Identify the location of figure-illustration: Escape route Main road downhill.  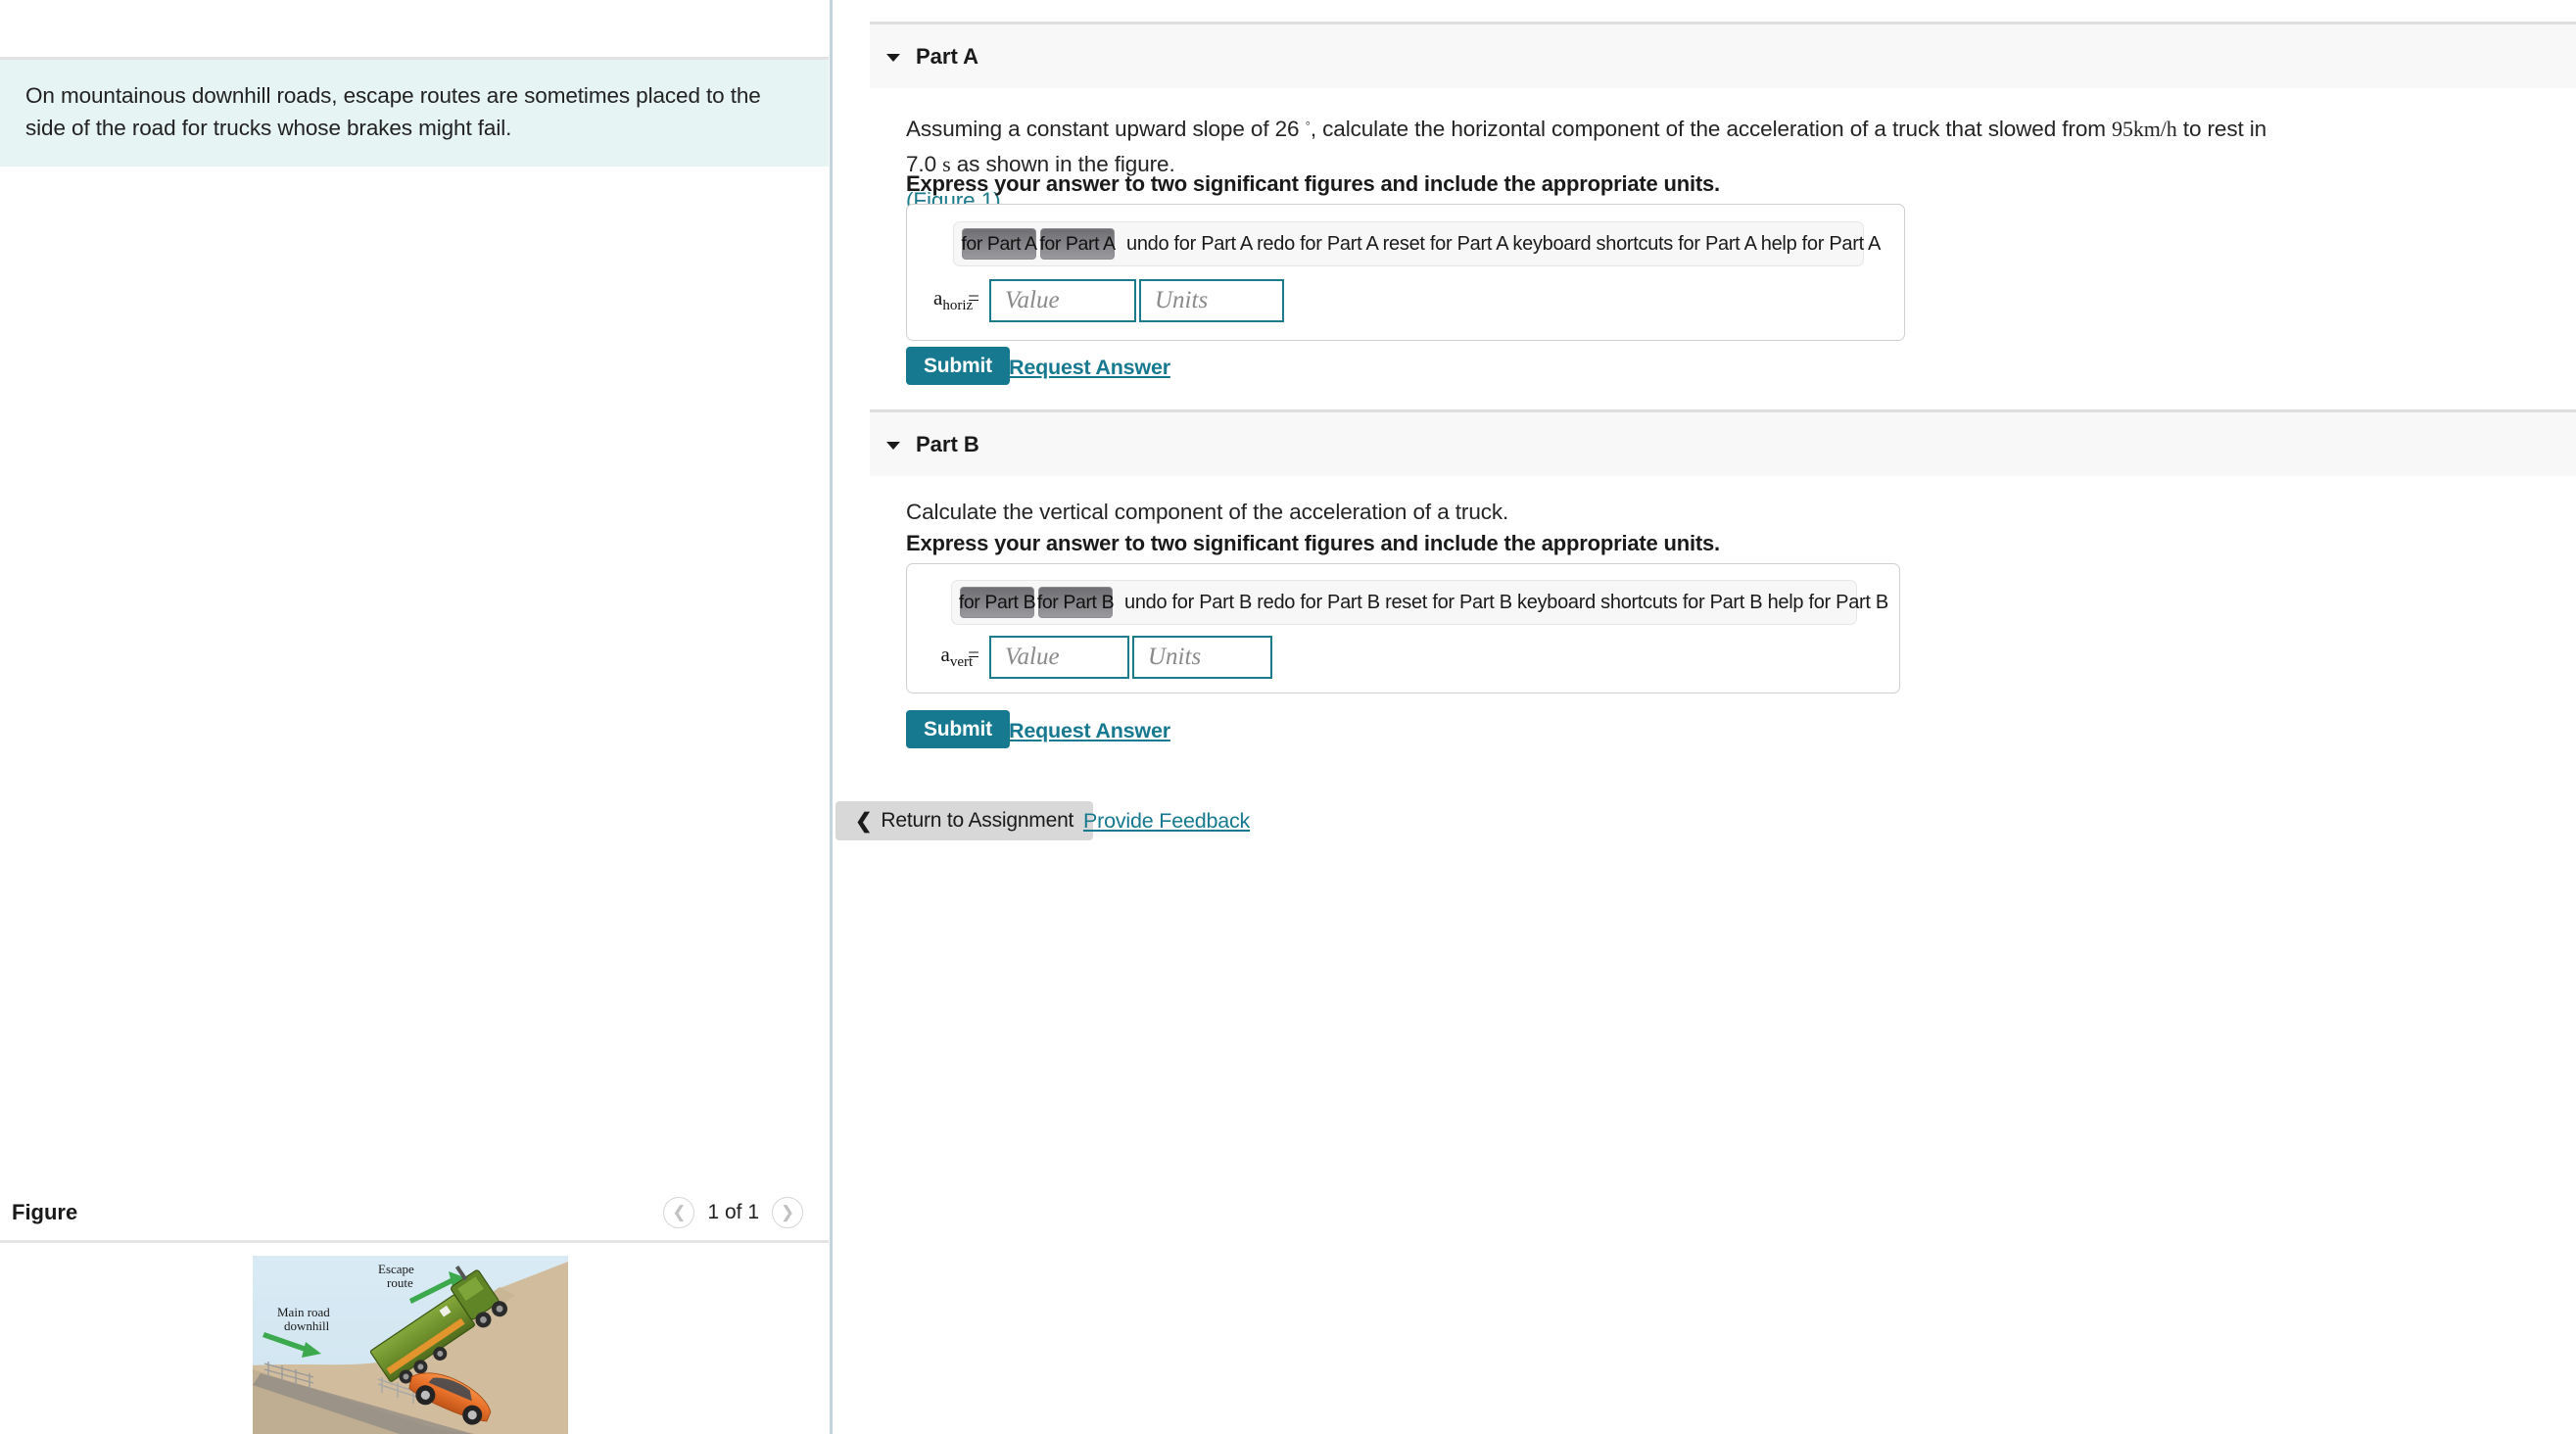
(410, 1345).